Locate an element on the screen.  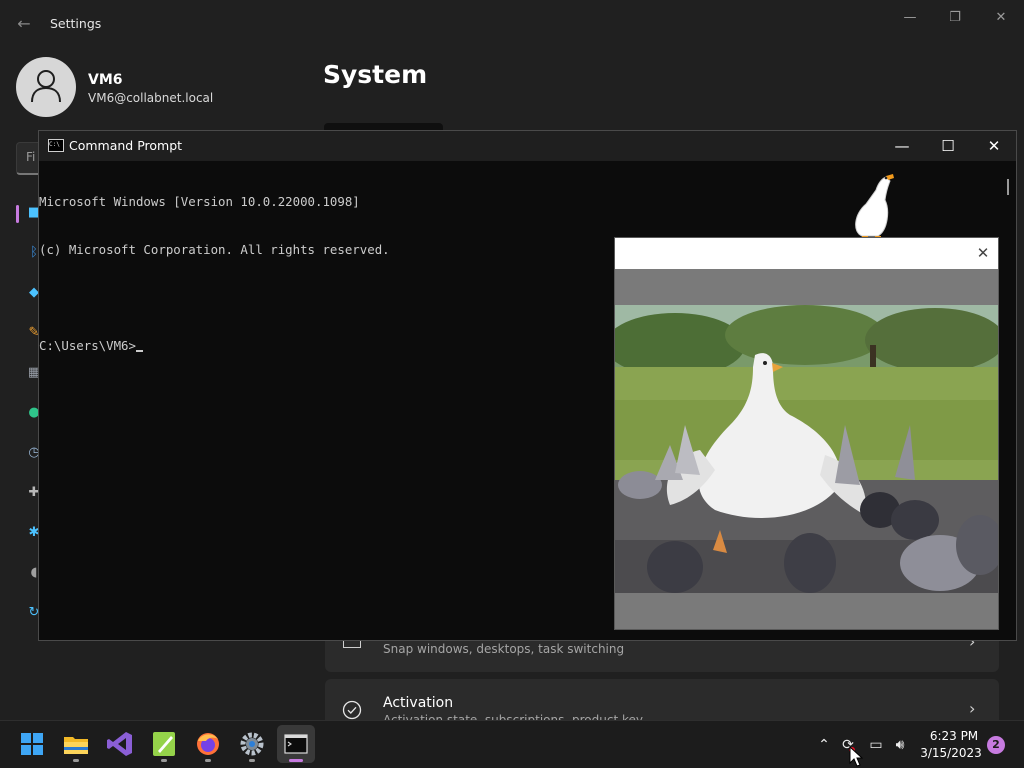
minimize-button: — is located at coordinates (902, 146).